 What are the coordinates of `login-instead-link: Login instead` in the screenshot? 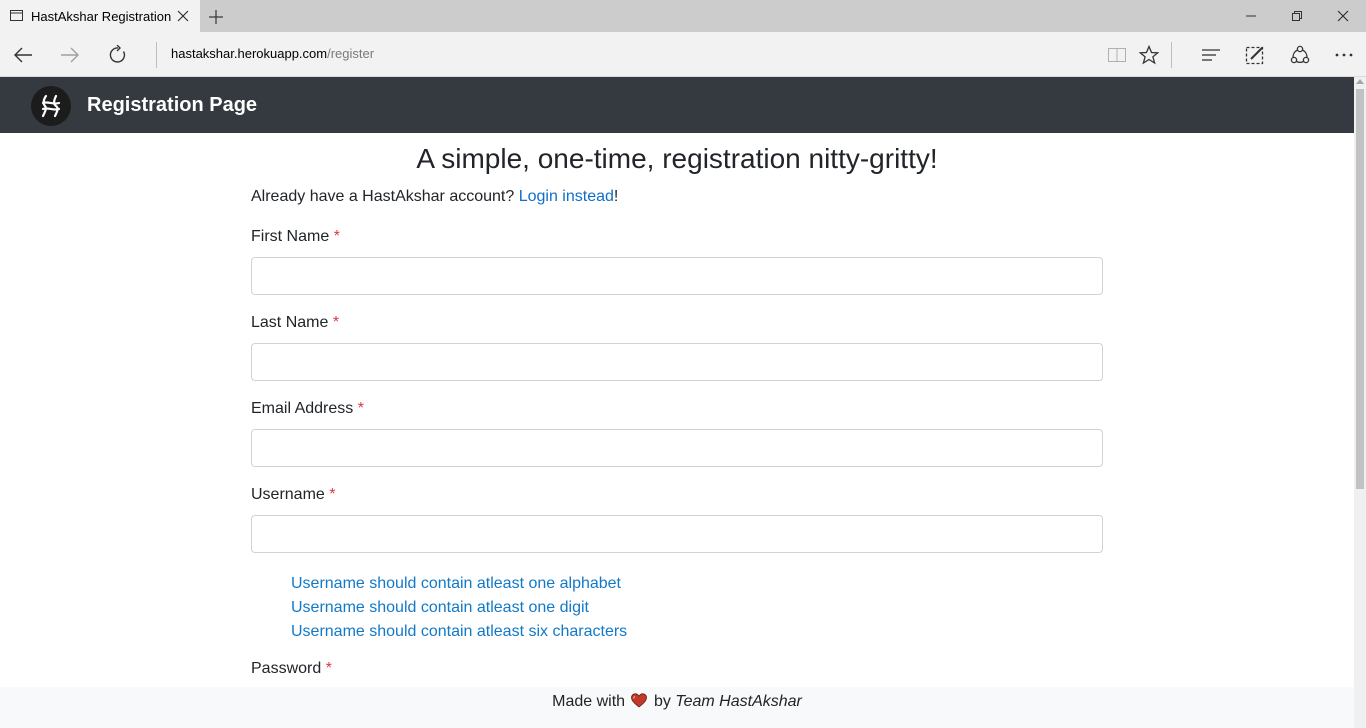 It's located at (566, 196).